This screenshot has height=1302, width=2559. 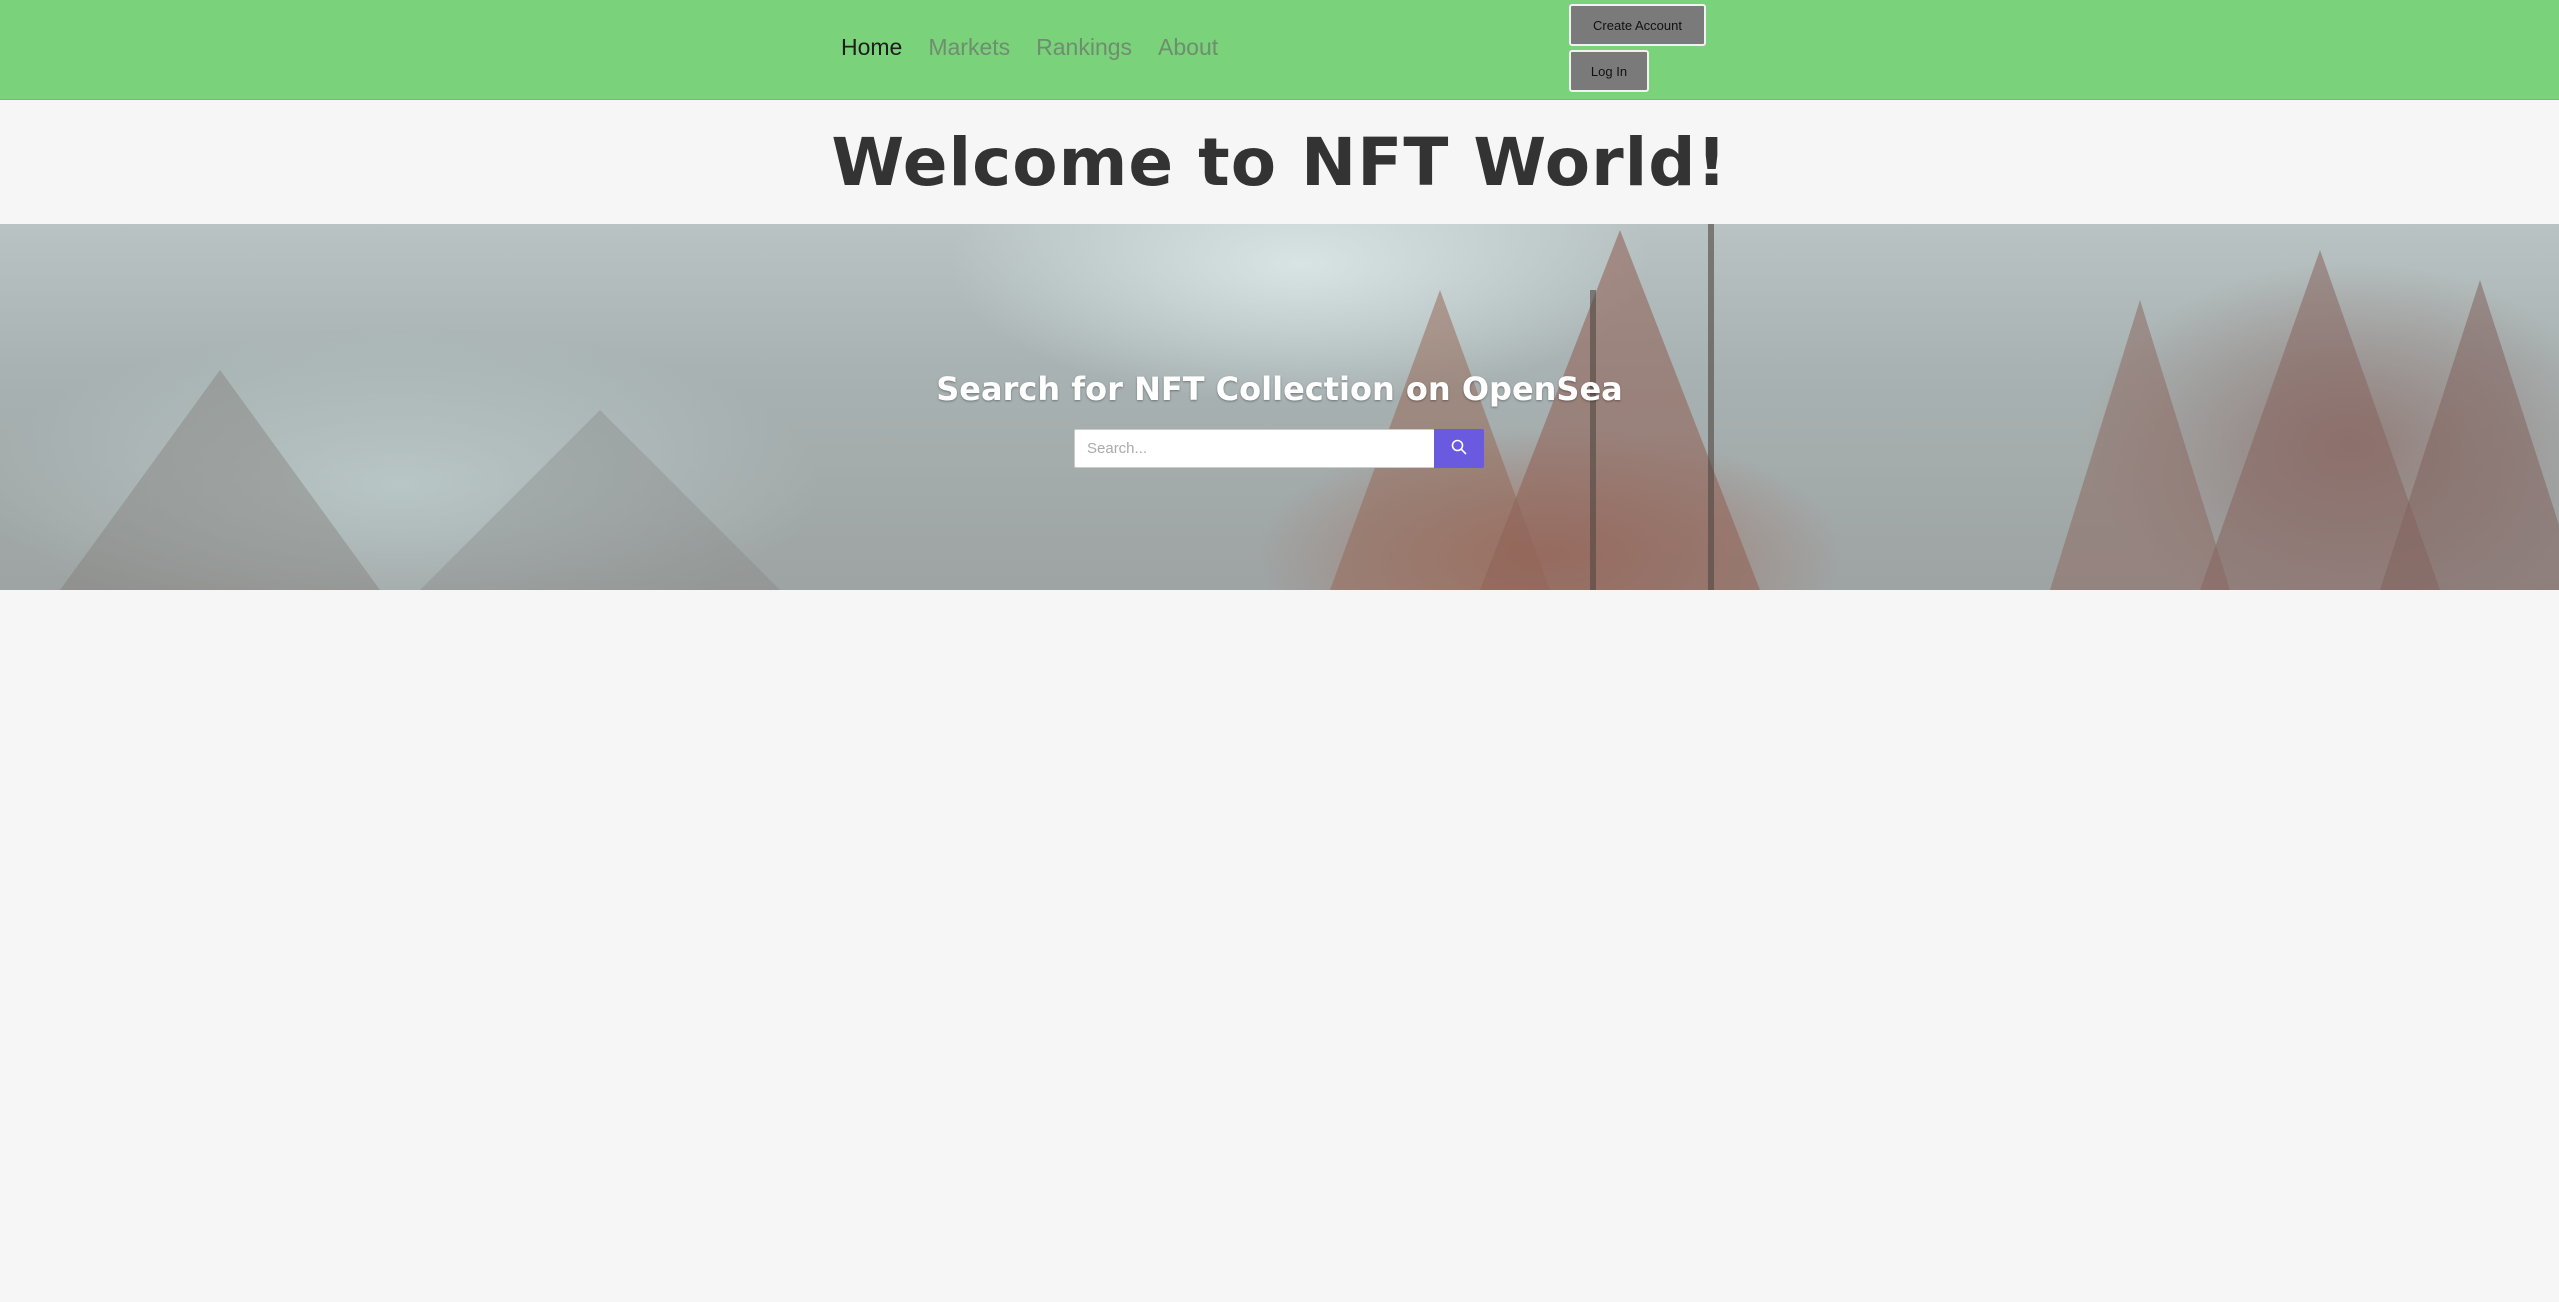 What do you see at coordinates (1279, 162) in the screenshot?
I see `page-title: Welcome to NFT World!` at bounding box center [1279, 162].